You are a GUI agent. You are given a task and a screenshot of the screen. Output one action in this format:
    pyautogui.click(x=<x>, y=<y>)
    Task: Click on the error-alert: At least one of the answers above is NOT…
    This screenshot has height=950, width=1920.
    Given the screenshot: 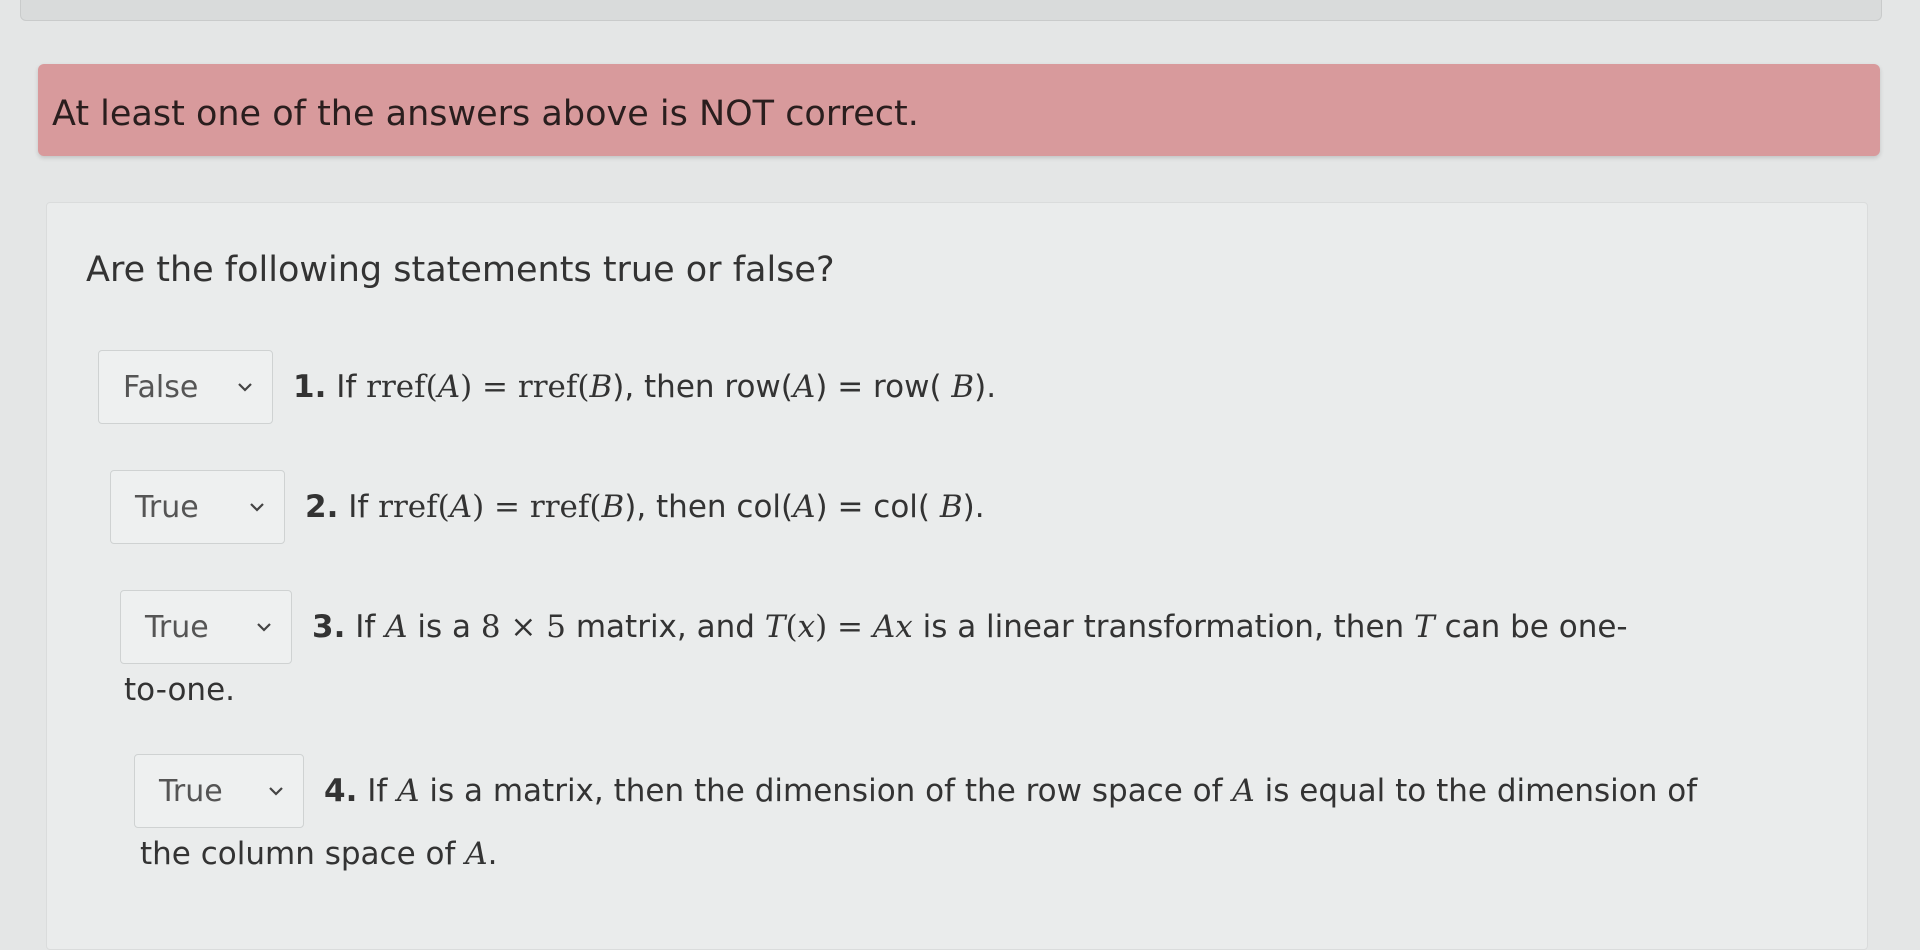 What is the action you would take?
    pyautogui.click(x=959, y=110)
    